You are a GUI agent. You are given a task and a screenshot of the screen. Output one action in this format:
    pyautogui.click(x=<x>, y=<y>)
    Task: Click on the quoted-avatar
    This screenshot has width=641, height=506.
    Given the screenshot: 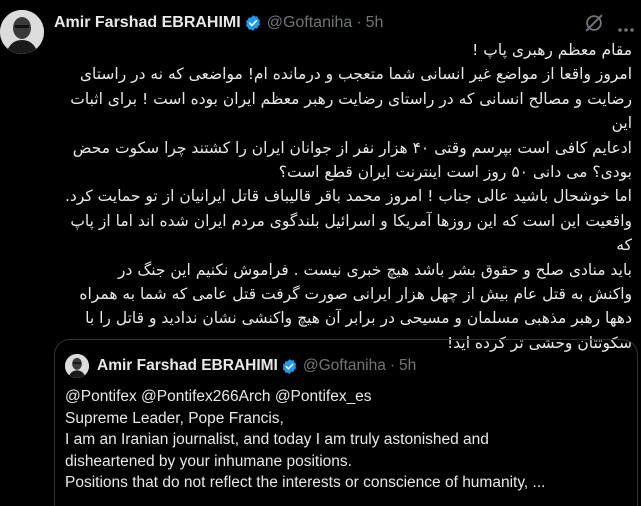 What is the action you would take?
    pyautogui.click(x=77, y=366)
    